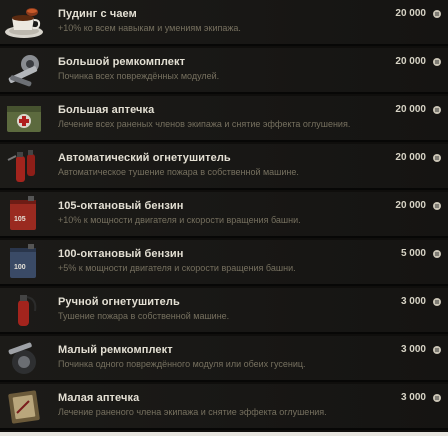 The height and width of the screenshot is (436, 448). What do you see at coordinates (24, 406) in the screenshot?
I see `small-first-aid-kit-icon` at bounding box center [24, 406].